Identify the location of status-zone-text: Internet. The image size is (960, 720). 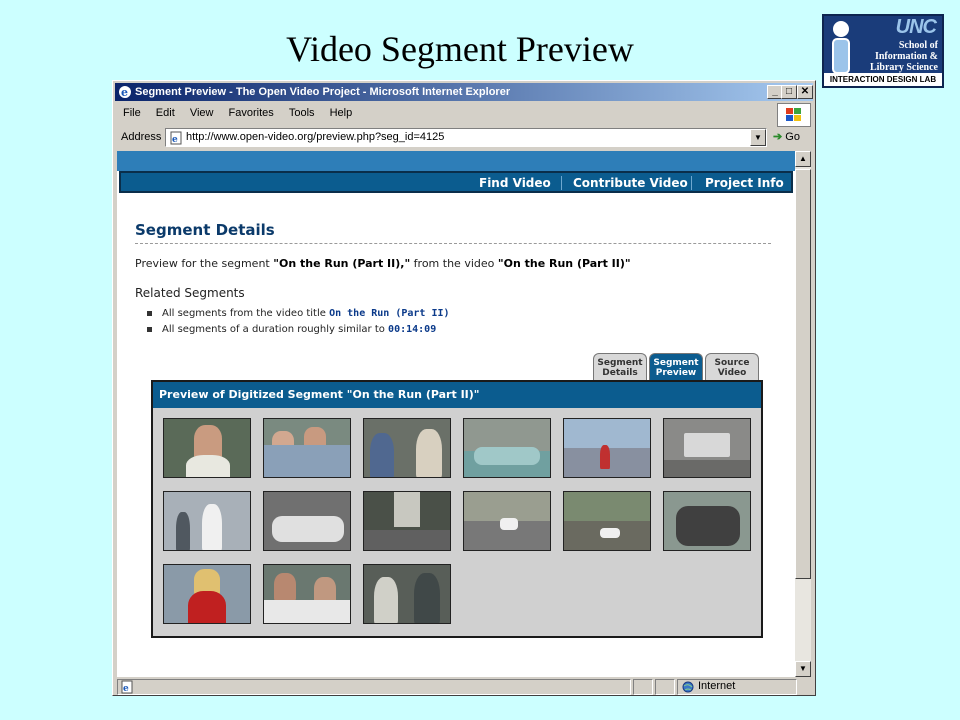
(717, 686).